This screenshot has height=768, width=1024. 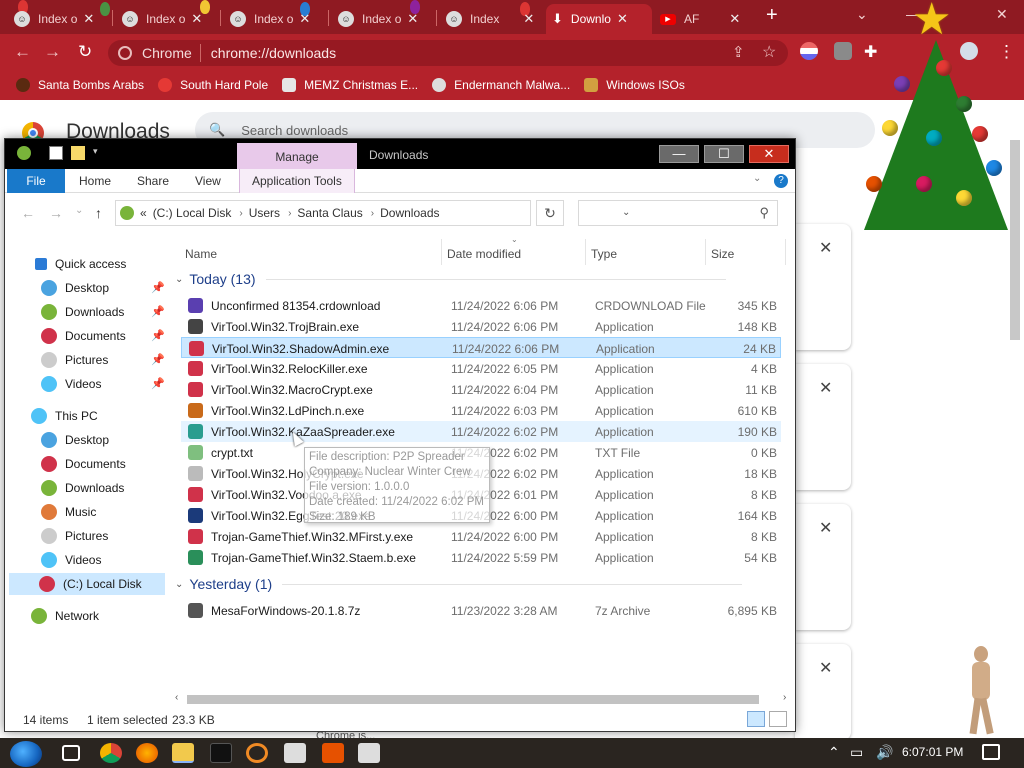 What do you see at coordinates (809, 51) in the screenshot?
I see `extension-icon` at bounding box center [809, 51].